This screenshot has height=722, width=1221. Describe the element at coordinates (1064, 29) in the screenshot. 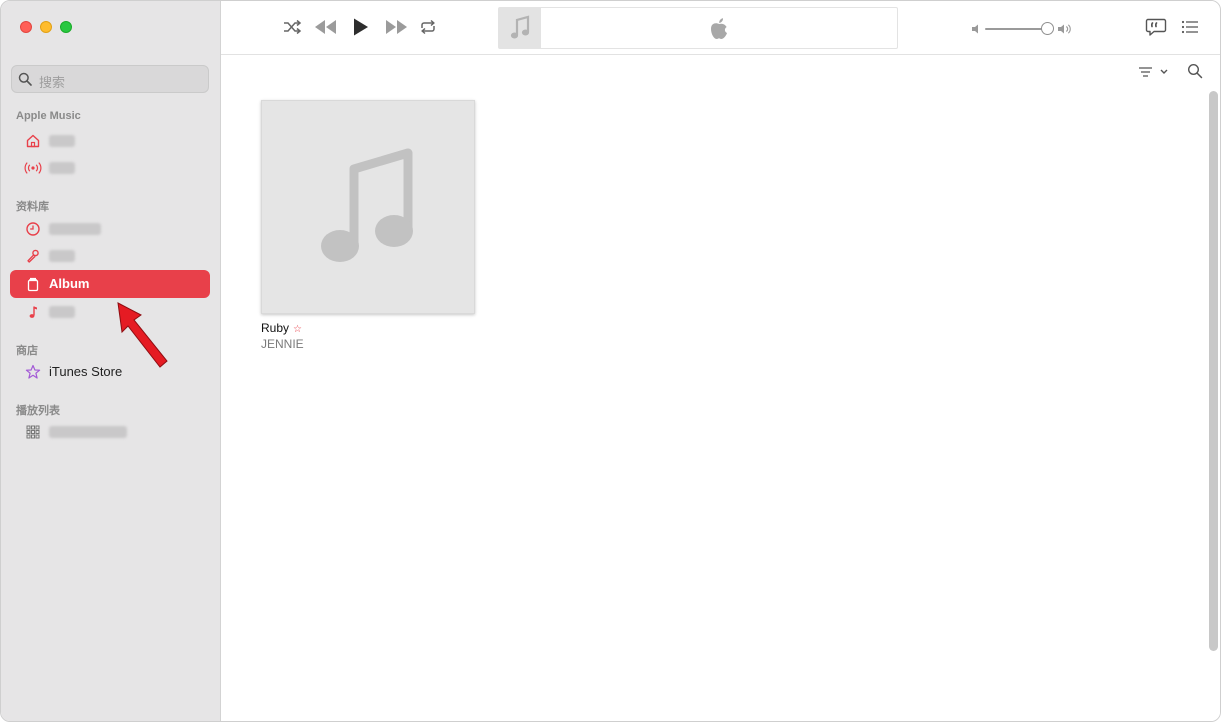

I see `volume-high-icon` at that location.